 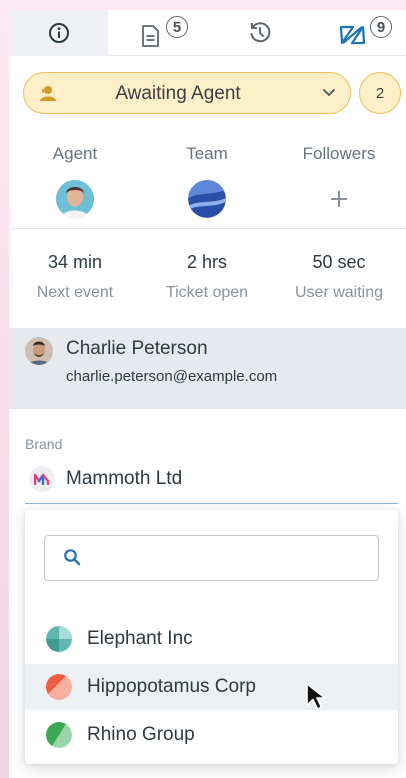 What do you see at coordinates (72, 557) in the screenshot?
I see `search-icon` at bounding box center [72, 557].